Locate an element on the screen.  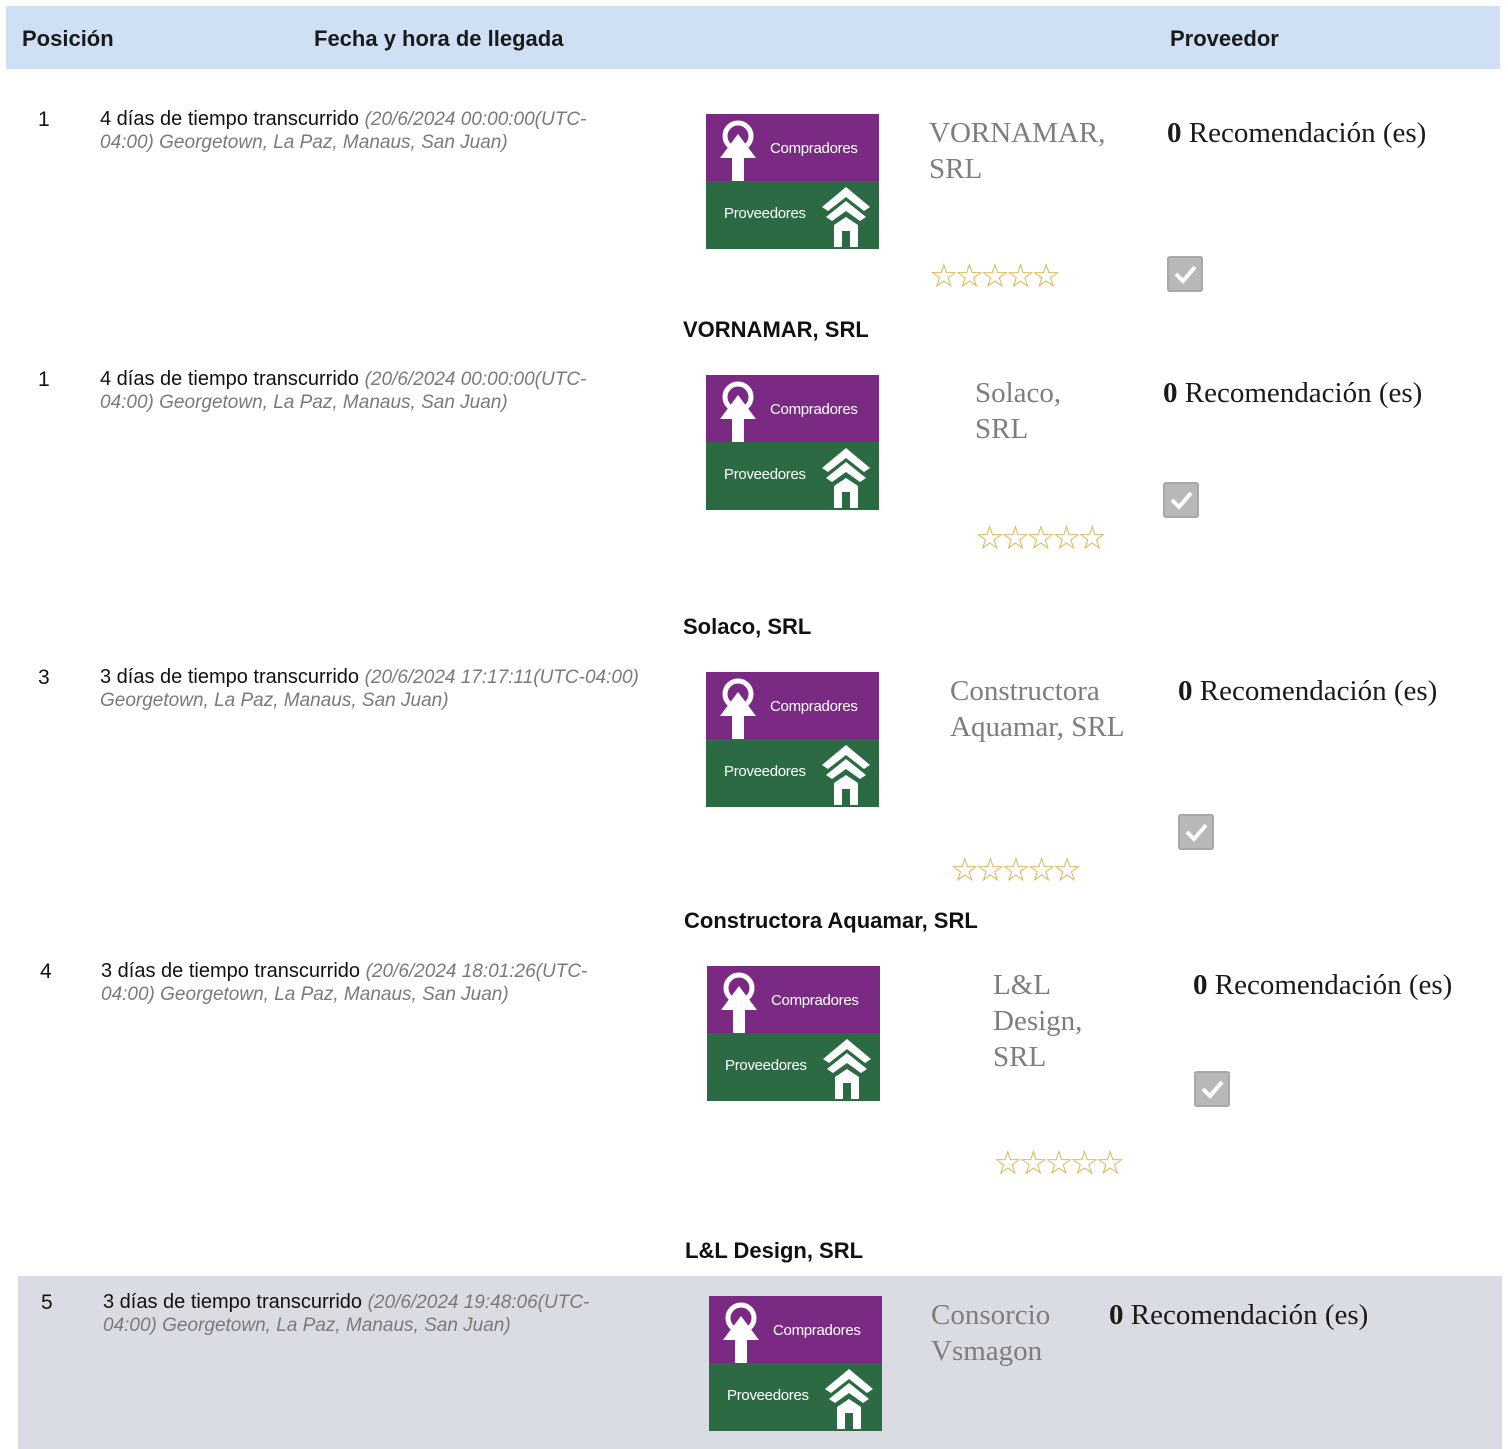
header-supplier: Proveedor is located at coordinates (1224, 38).